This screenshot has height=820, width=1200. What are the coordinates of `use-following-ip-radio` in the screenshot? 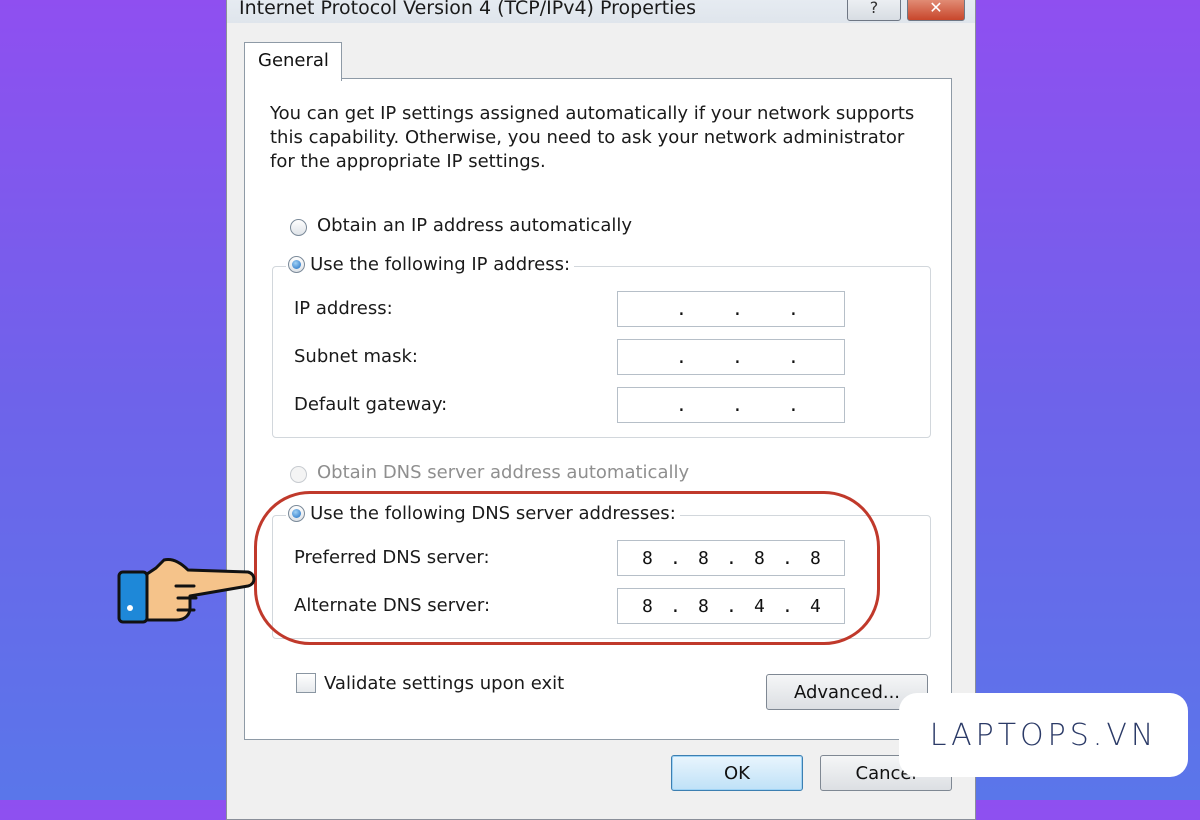 It's located at (296, 264).